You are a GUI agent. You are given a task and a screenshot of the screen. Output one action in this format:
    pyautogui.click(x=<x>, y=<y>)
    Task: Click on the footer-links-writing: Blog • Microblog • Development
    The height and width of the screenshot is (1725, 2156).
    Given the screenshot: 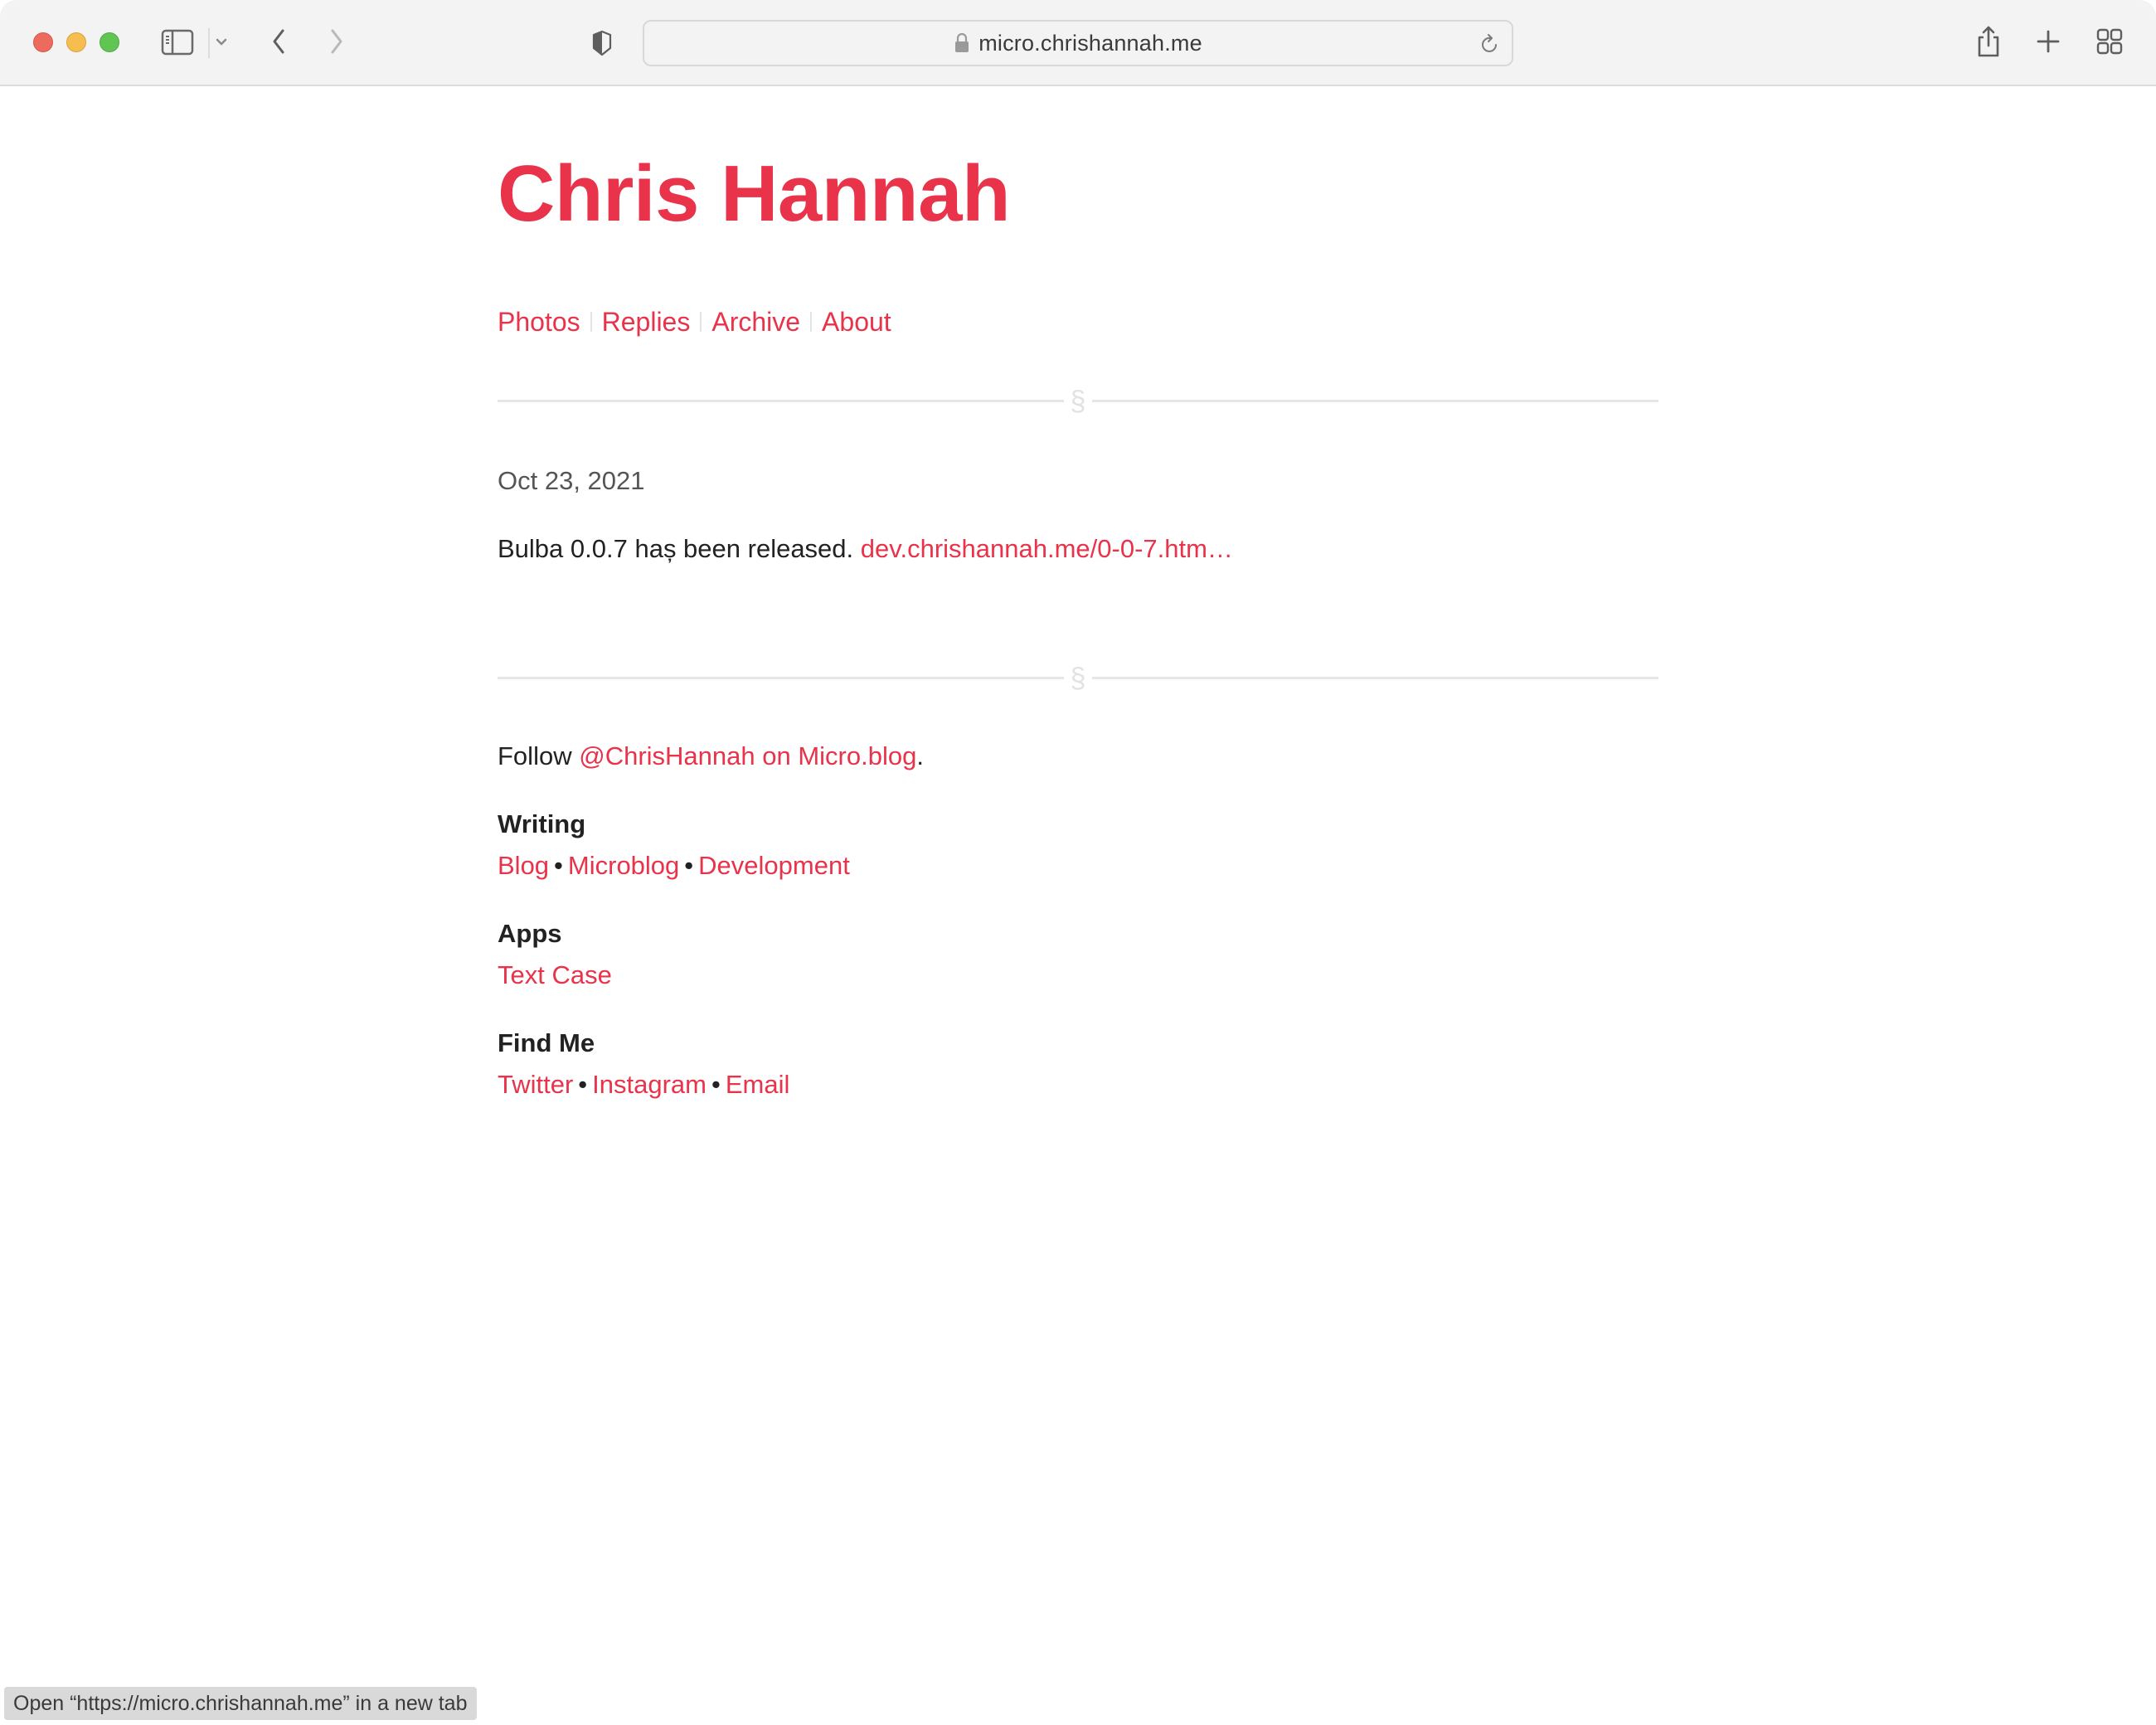 What is the action you would take?
    pyautogui.click(x=674, y=866)
    